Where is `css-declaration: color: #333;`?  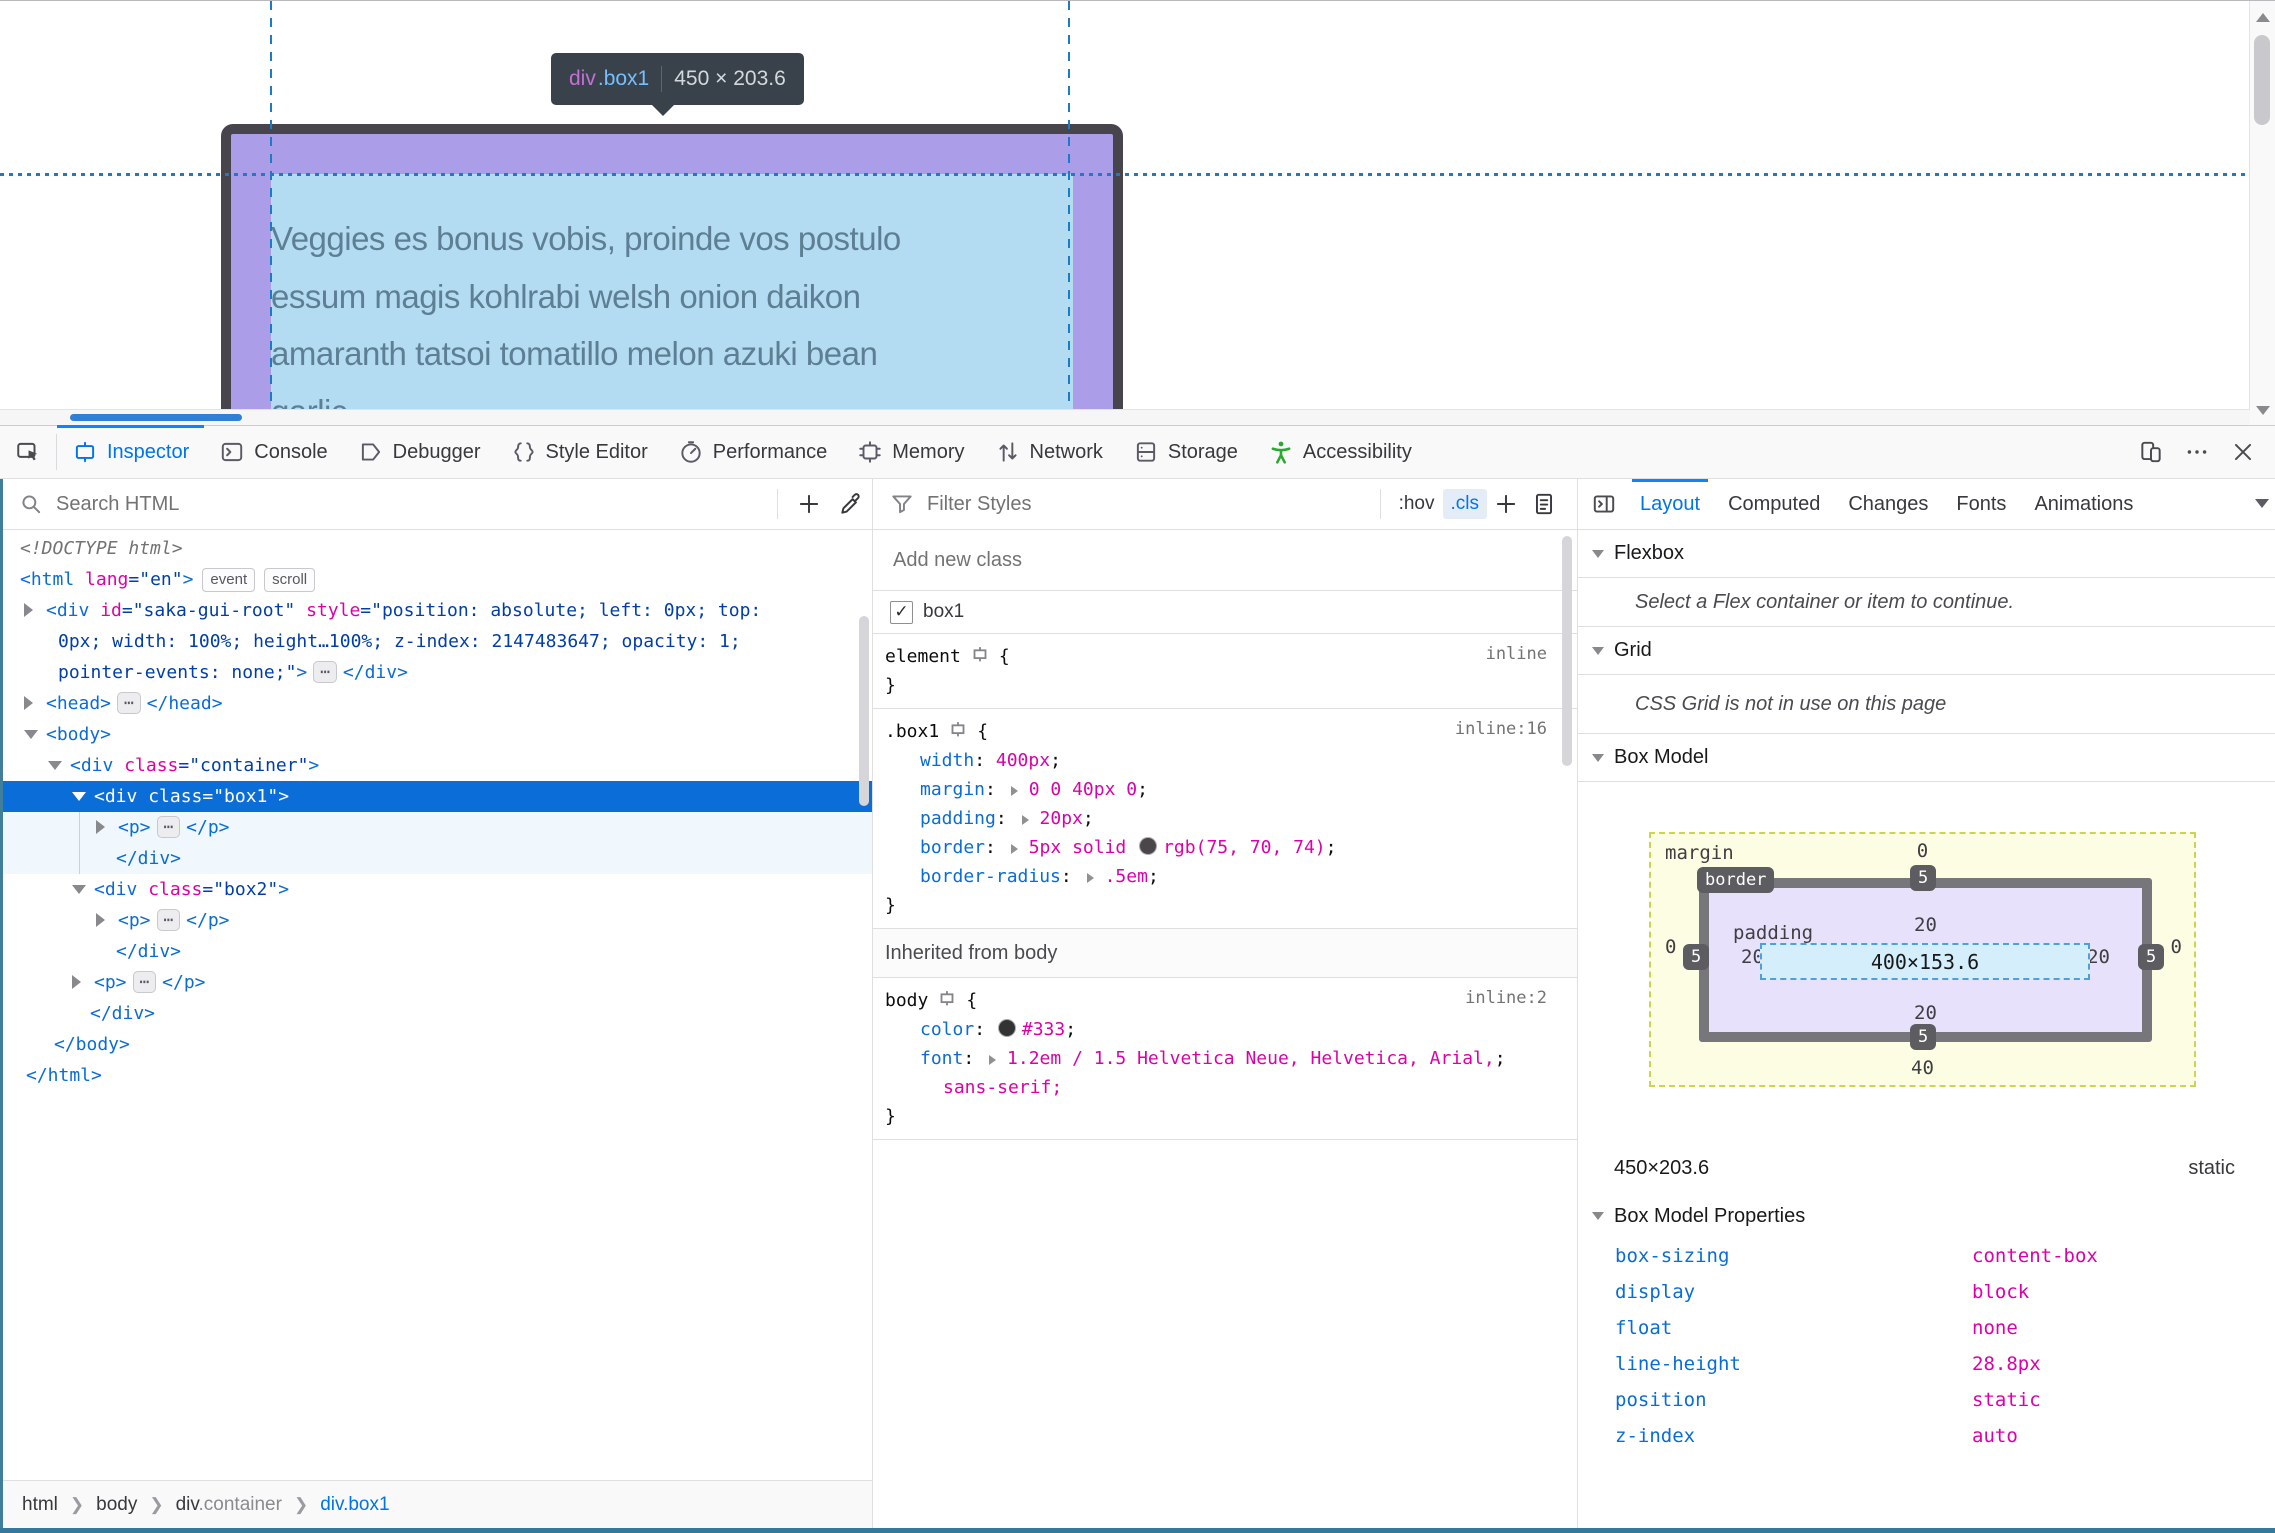 css-declaration: color: #333; is located at coordinates (1225, 1029).